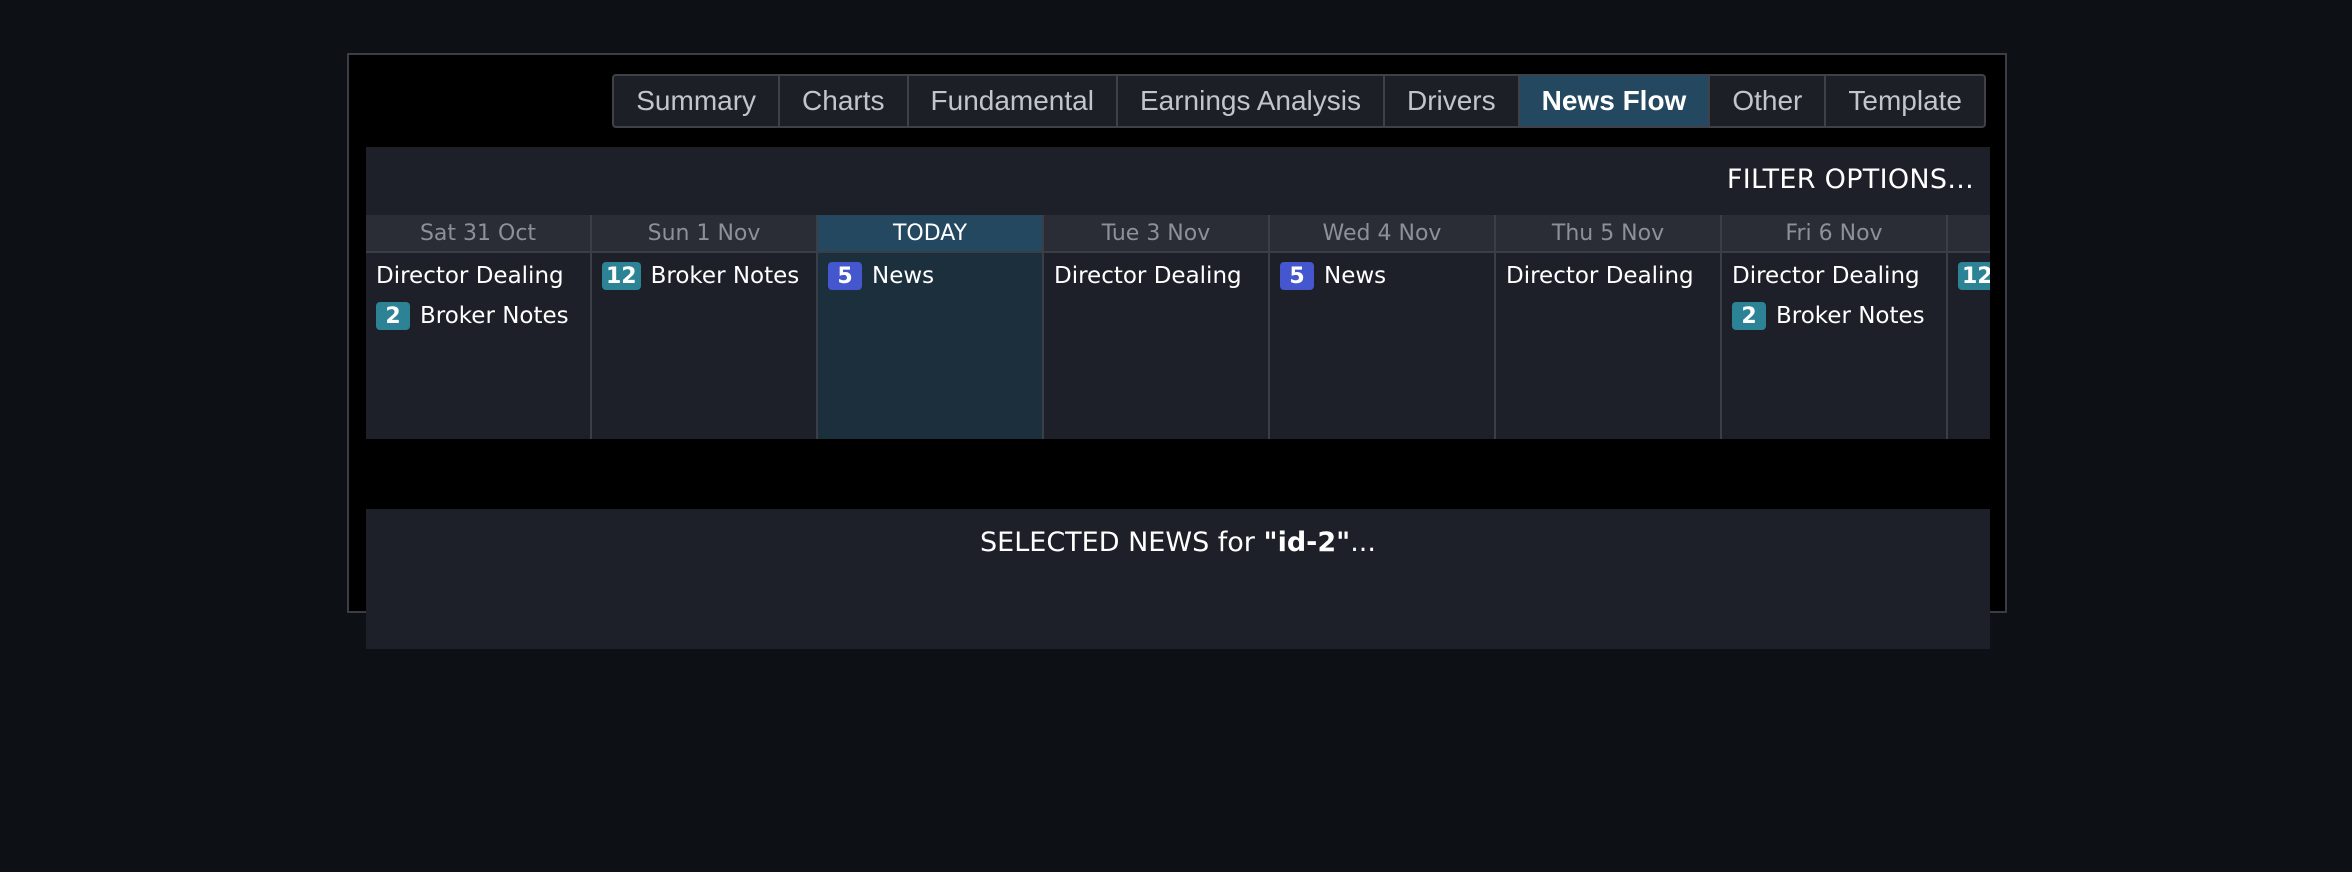 The height and width of the screenshot is (872, 2352). Describe the element at coordinates (704, 234) in the screenshot. I see `day-header: Sun 1 Nov` at that location.